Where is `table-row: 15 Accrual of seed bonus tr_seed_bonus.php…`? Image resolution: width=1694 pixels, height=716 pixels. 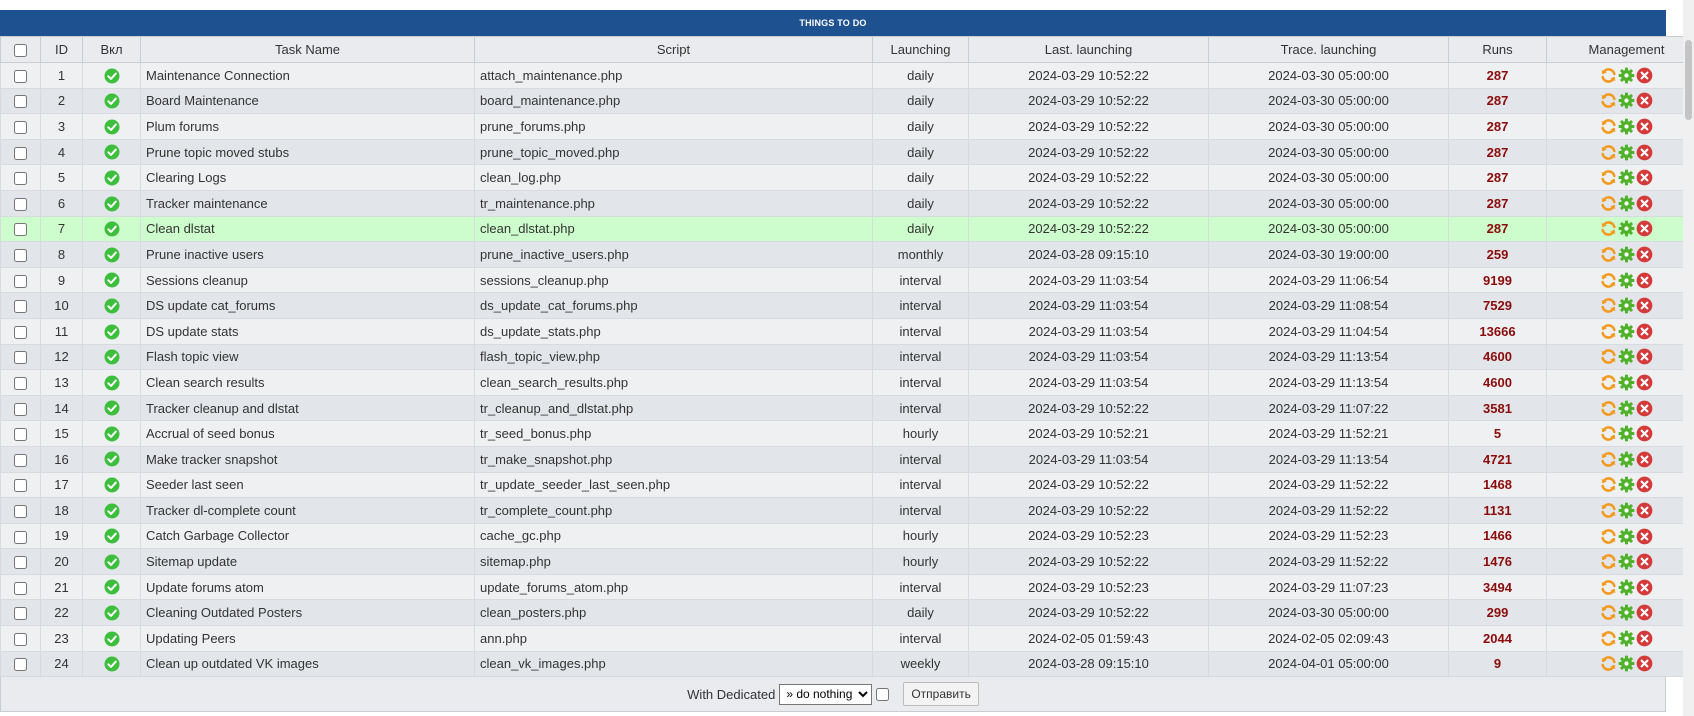
table-row: 15 Accrual of seed bonus tr_seed_bonus.php… is located at coordinates (847, 433).